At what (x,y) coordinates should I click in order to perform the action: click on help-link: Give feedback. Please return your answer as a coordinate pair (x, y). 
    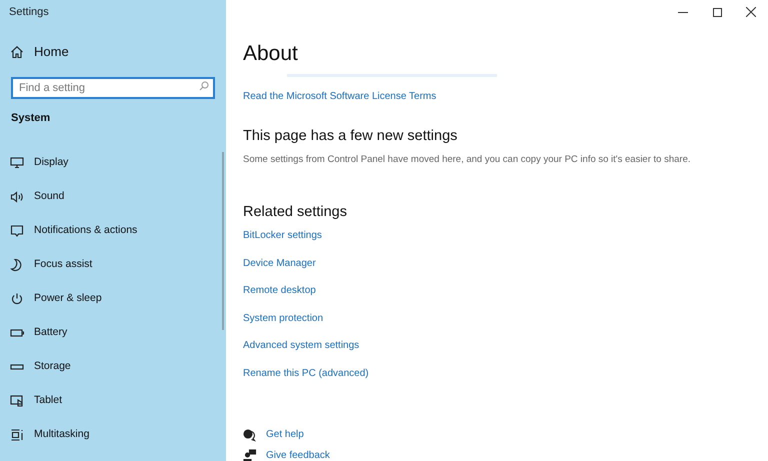
    Looking at the image, I should click on (298, 454).